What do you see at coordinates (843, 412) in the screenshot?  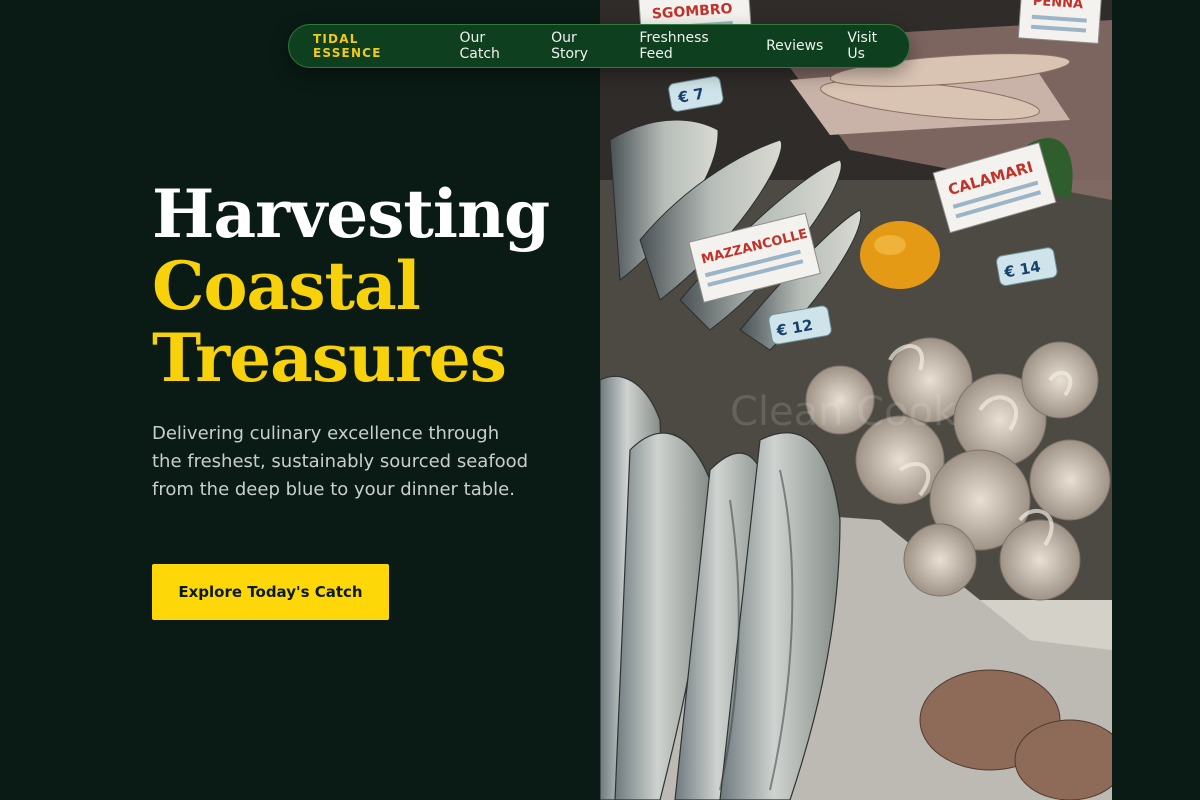 I see `photo-watermark: Clean Cook` at bounding box center [843, 412].